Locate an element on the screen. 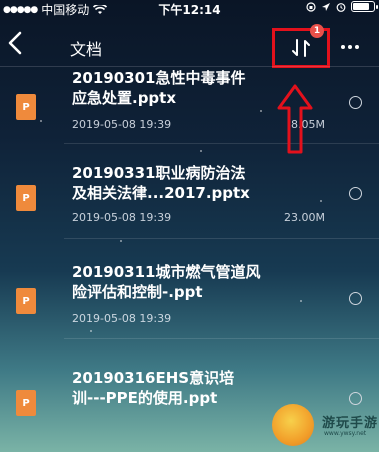 This screenshot has width=379, height=452. sort-arrows-icon is located at coordinates (301, 48).